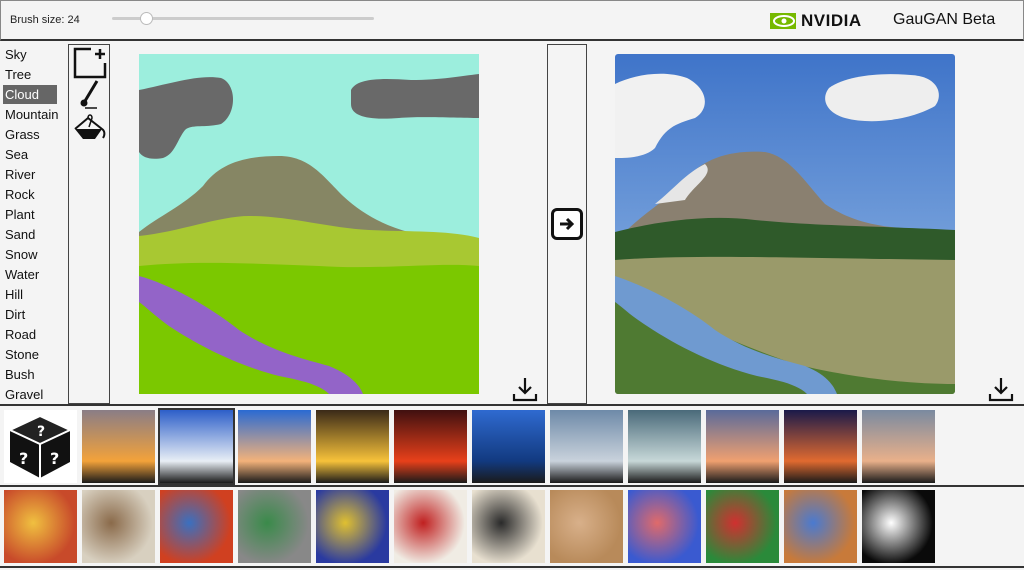  Describe the element at coordinates (30, 174) in the screenshot. I see `label-river: River` at that location.